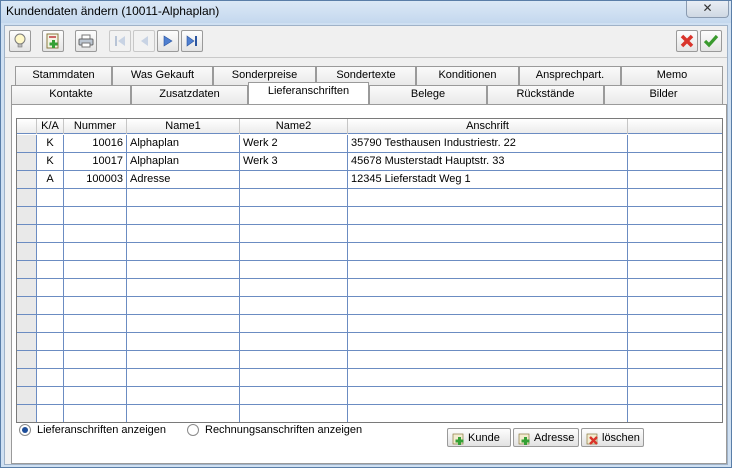 The image size is (732, 468). I want to click on column-header-extra, so click(675, 126).